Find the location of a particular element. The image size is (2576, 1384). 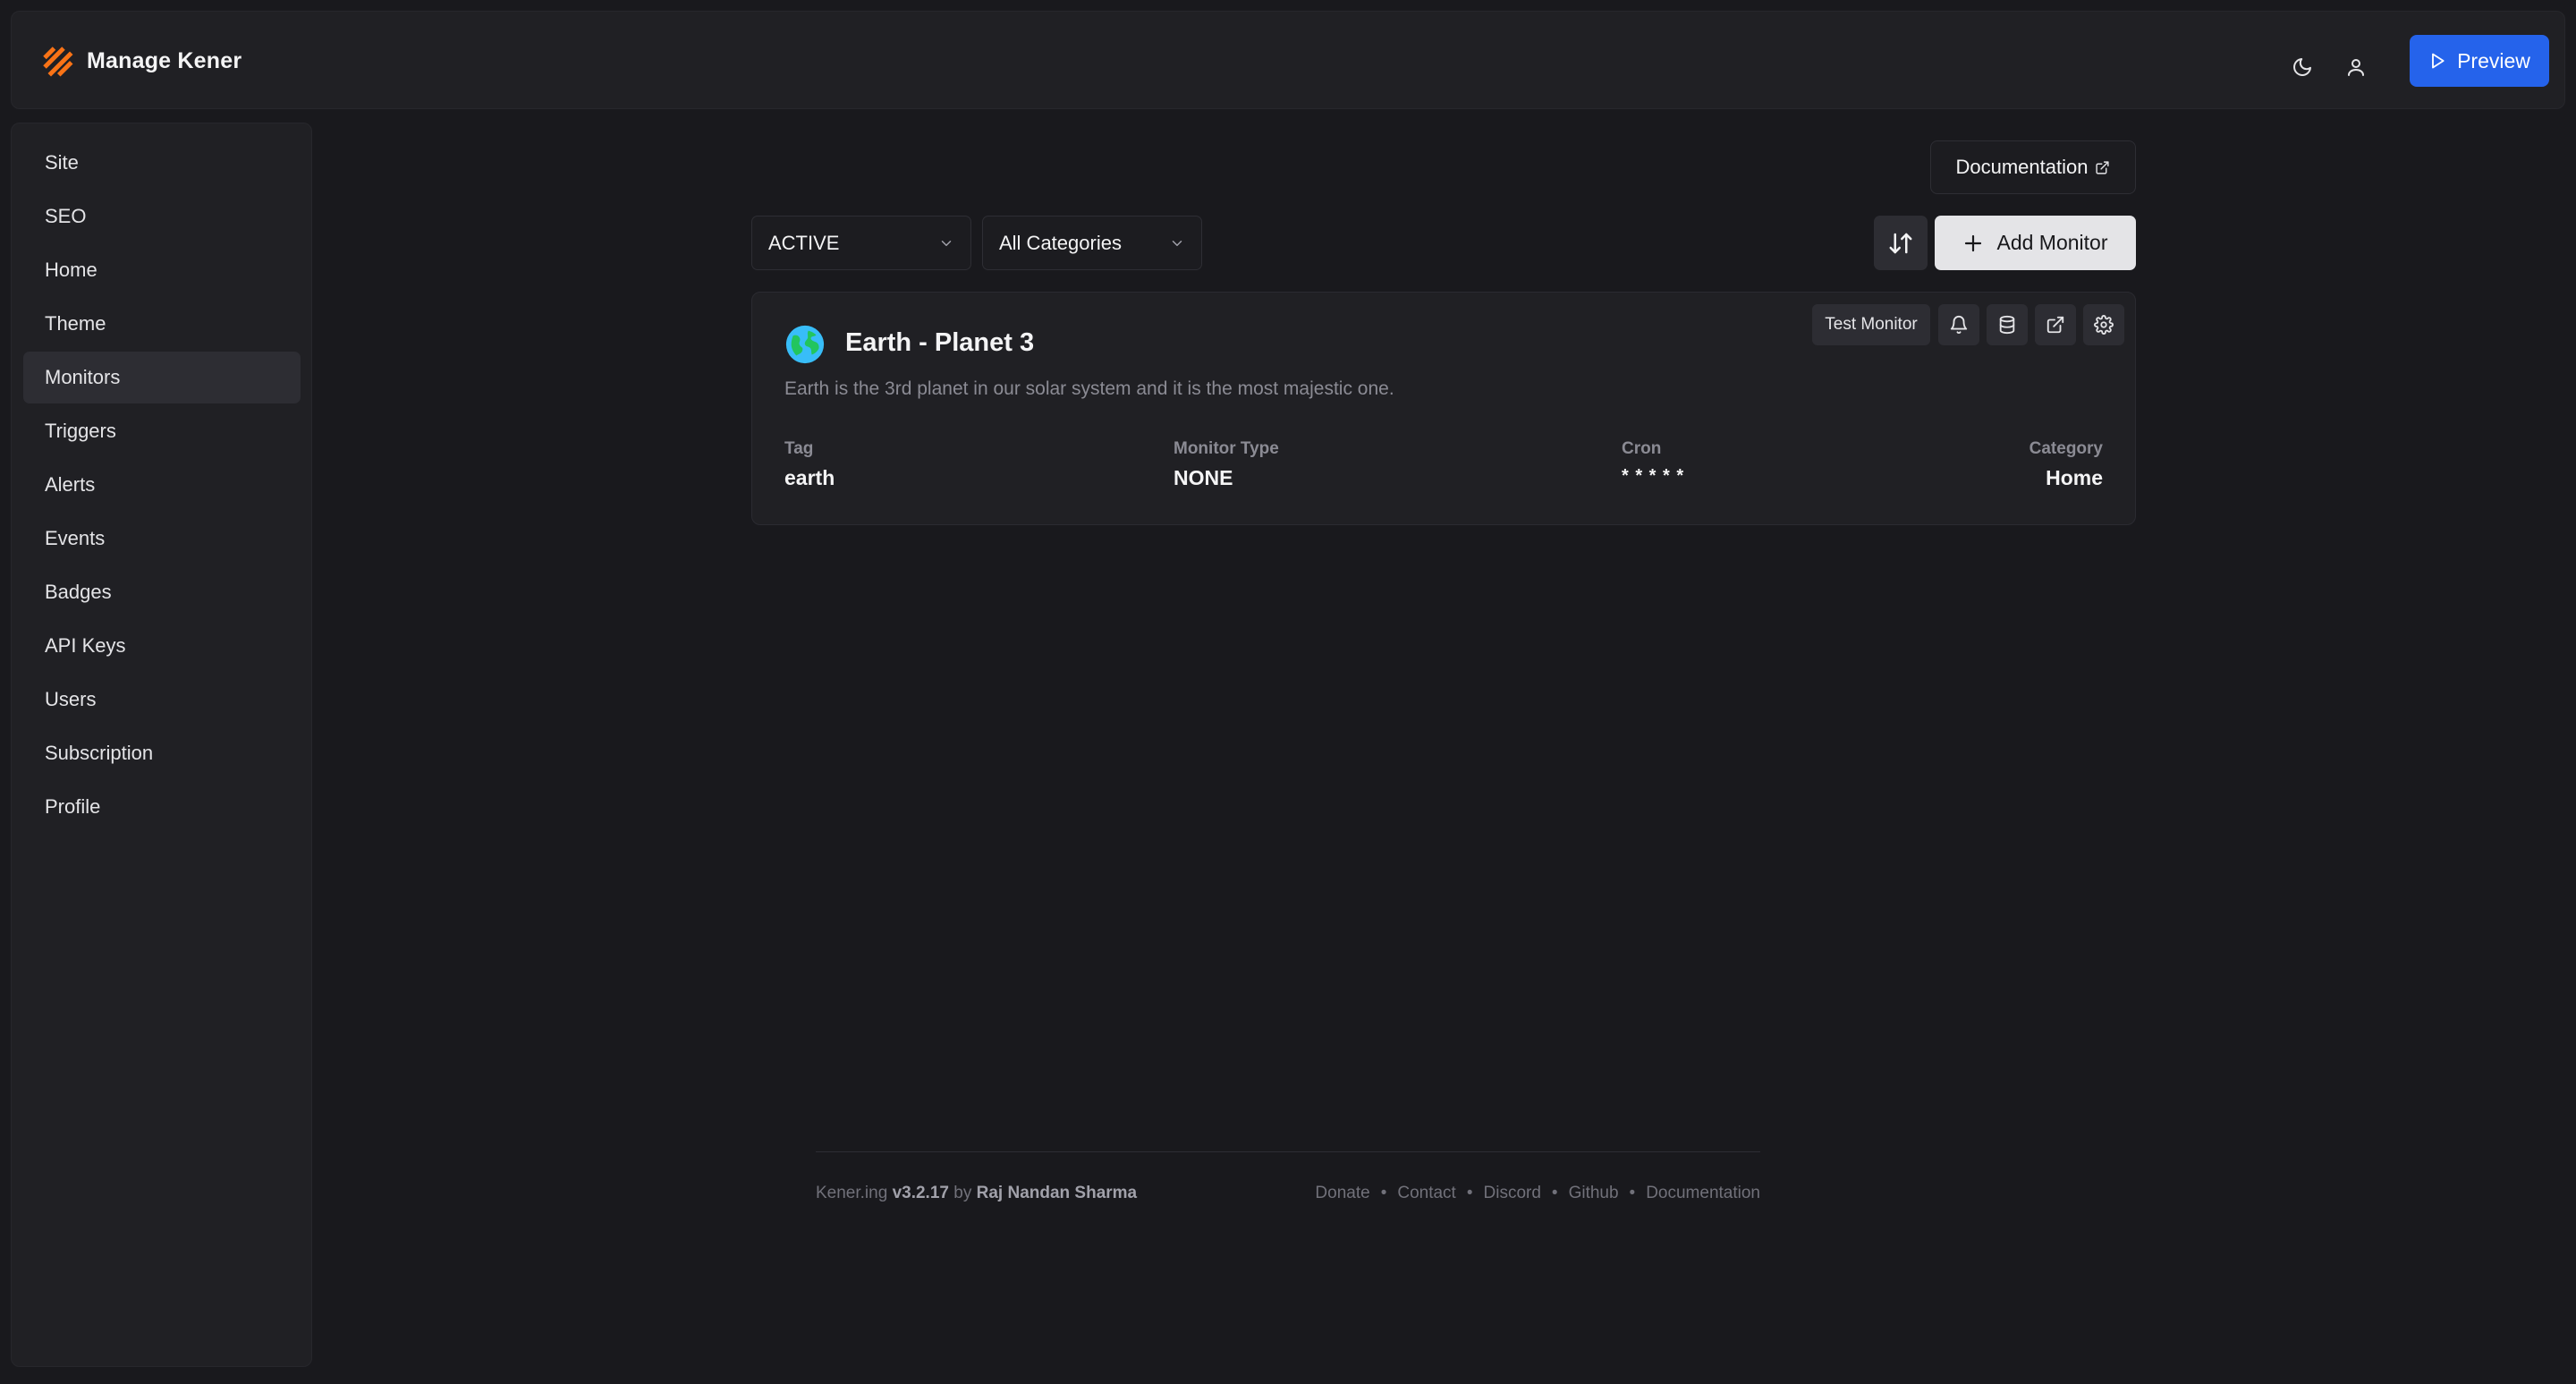

user-menu-button is located at coordinates (2356, 67).